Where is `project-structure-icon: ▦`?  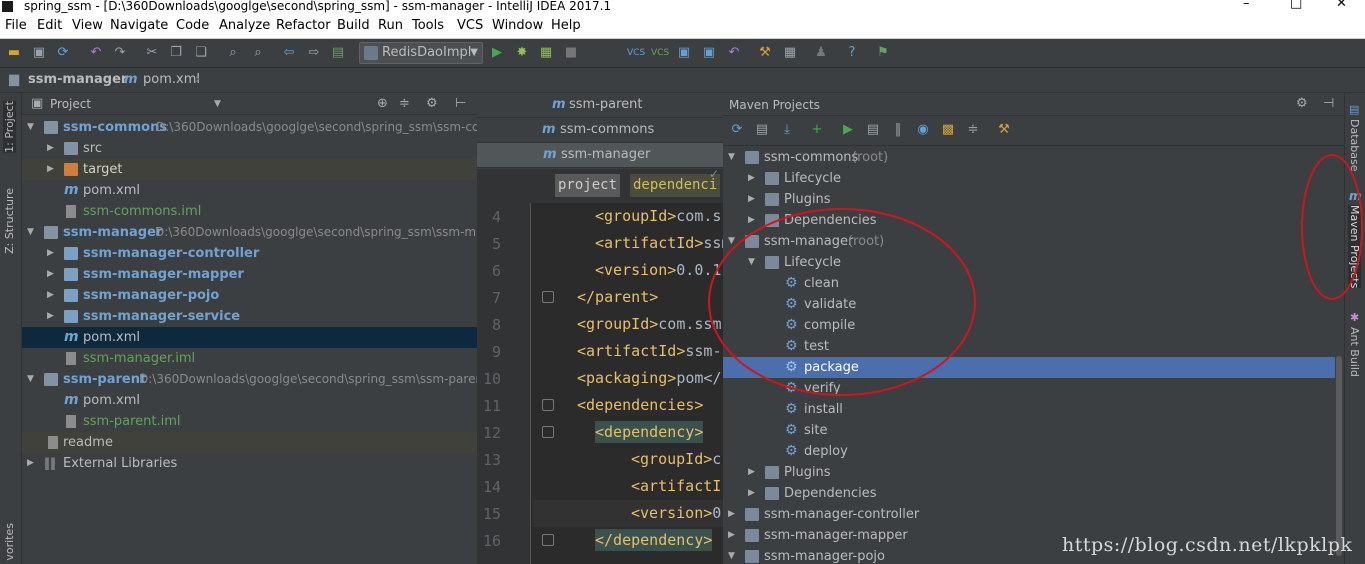
project-structure-icon: ▦ is located at coordinates (790, 53).